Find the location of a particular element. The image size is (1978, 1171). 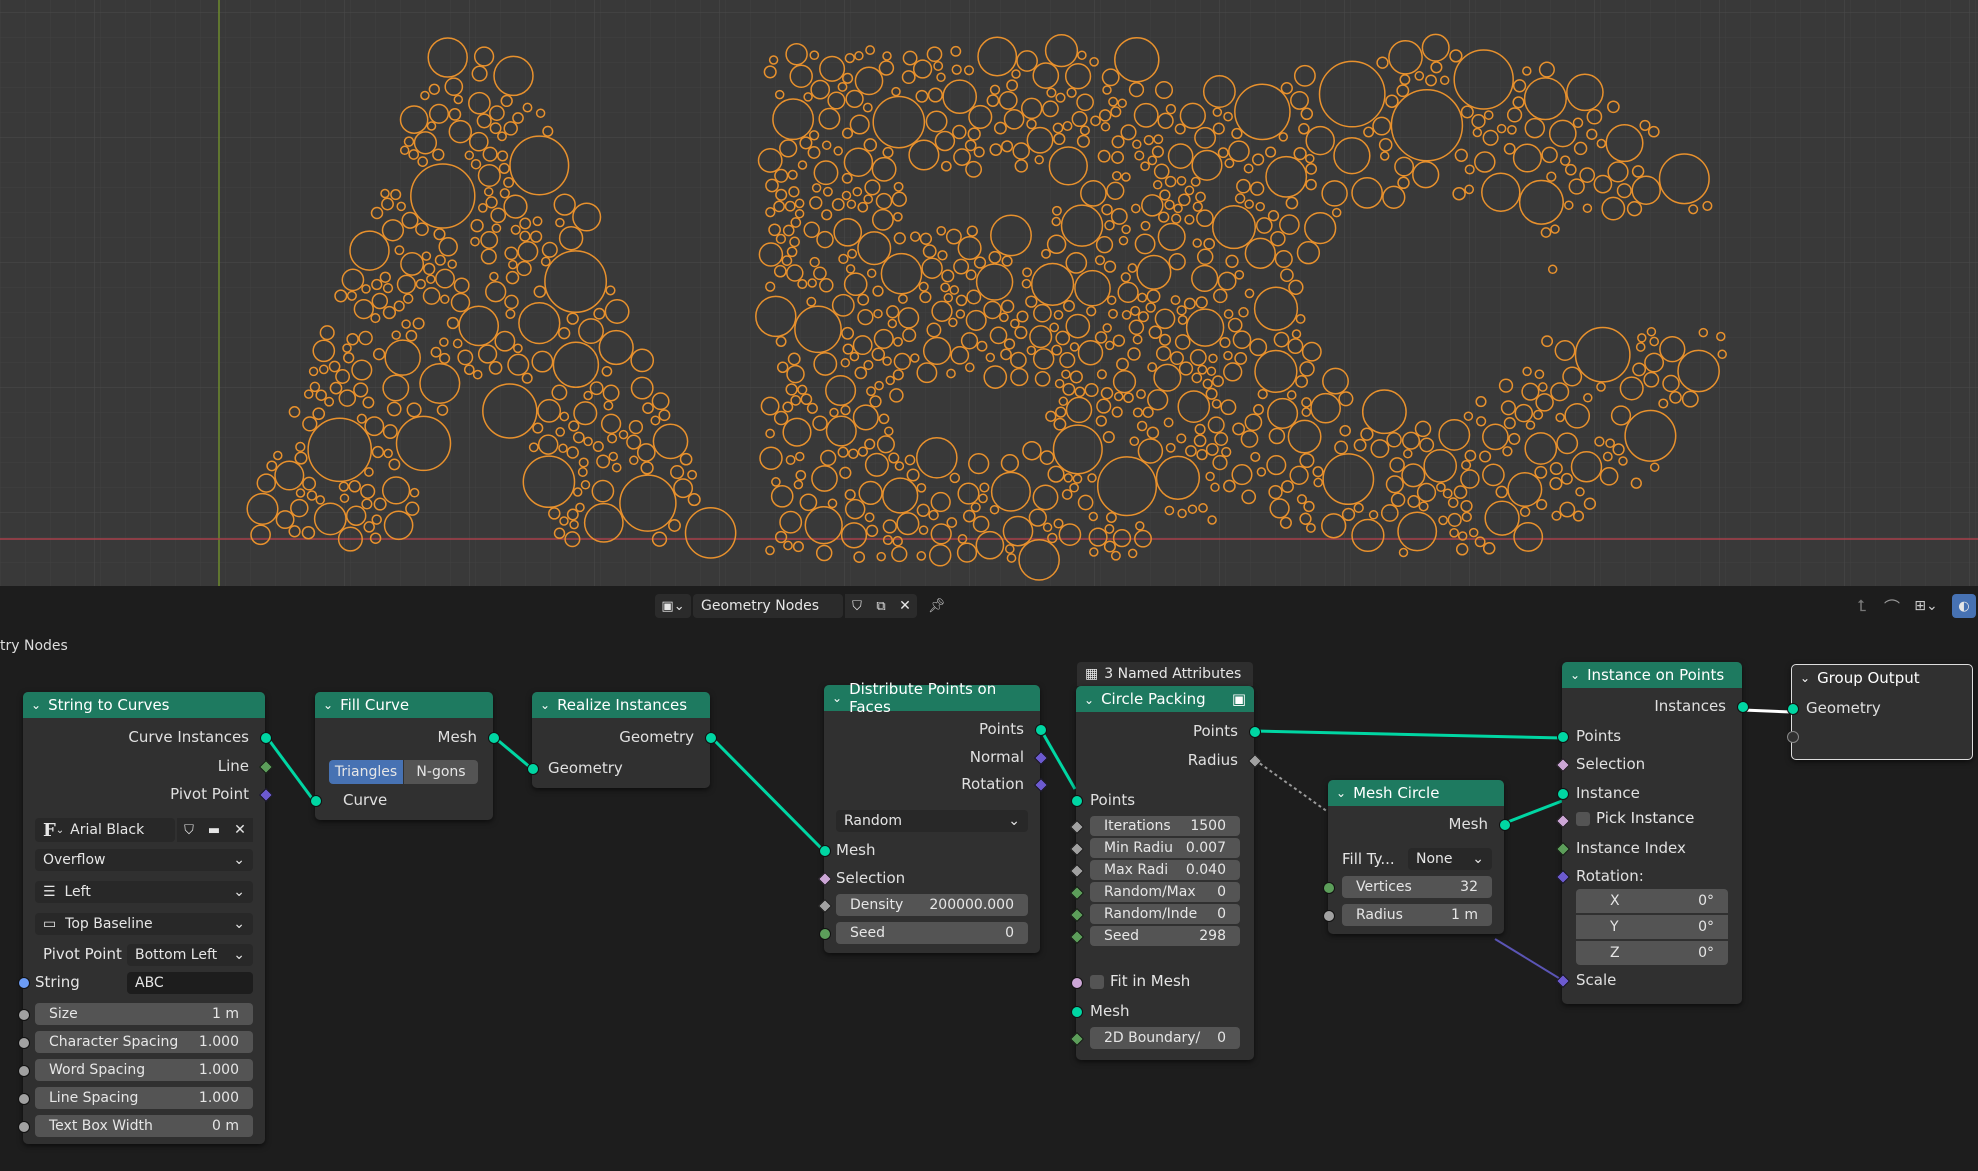

rotation-z-field: Z 0° is located at coordinates (1652, 953).